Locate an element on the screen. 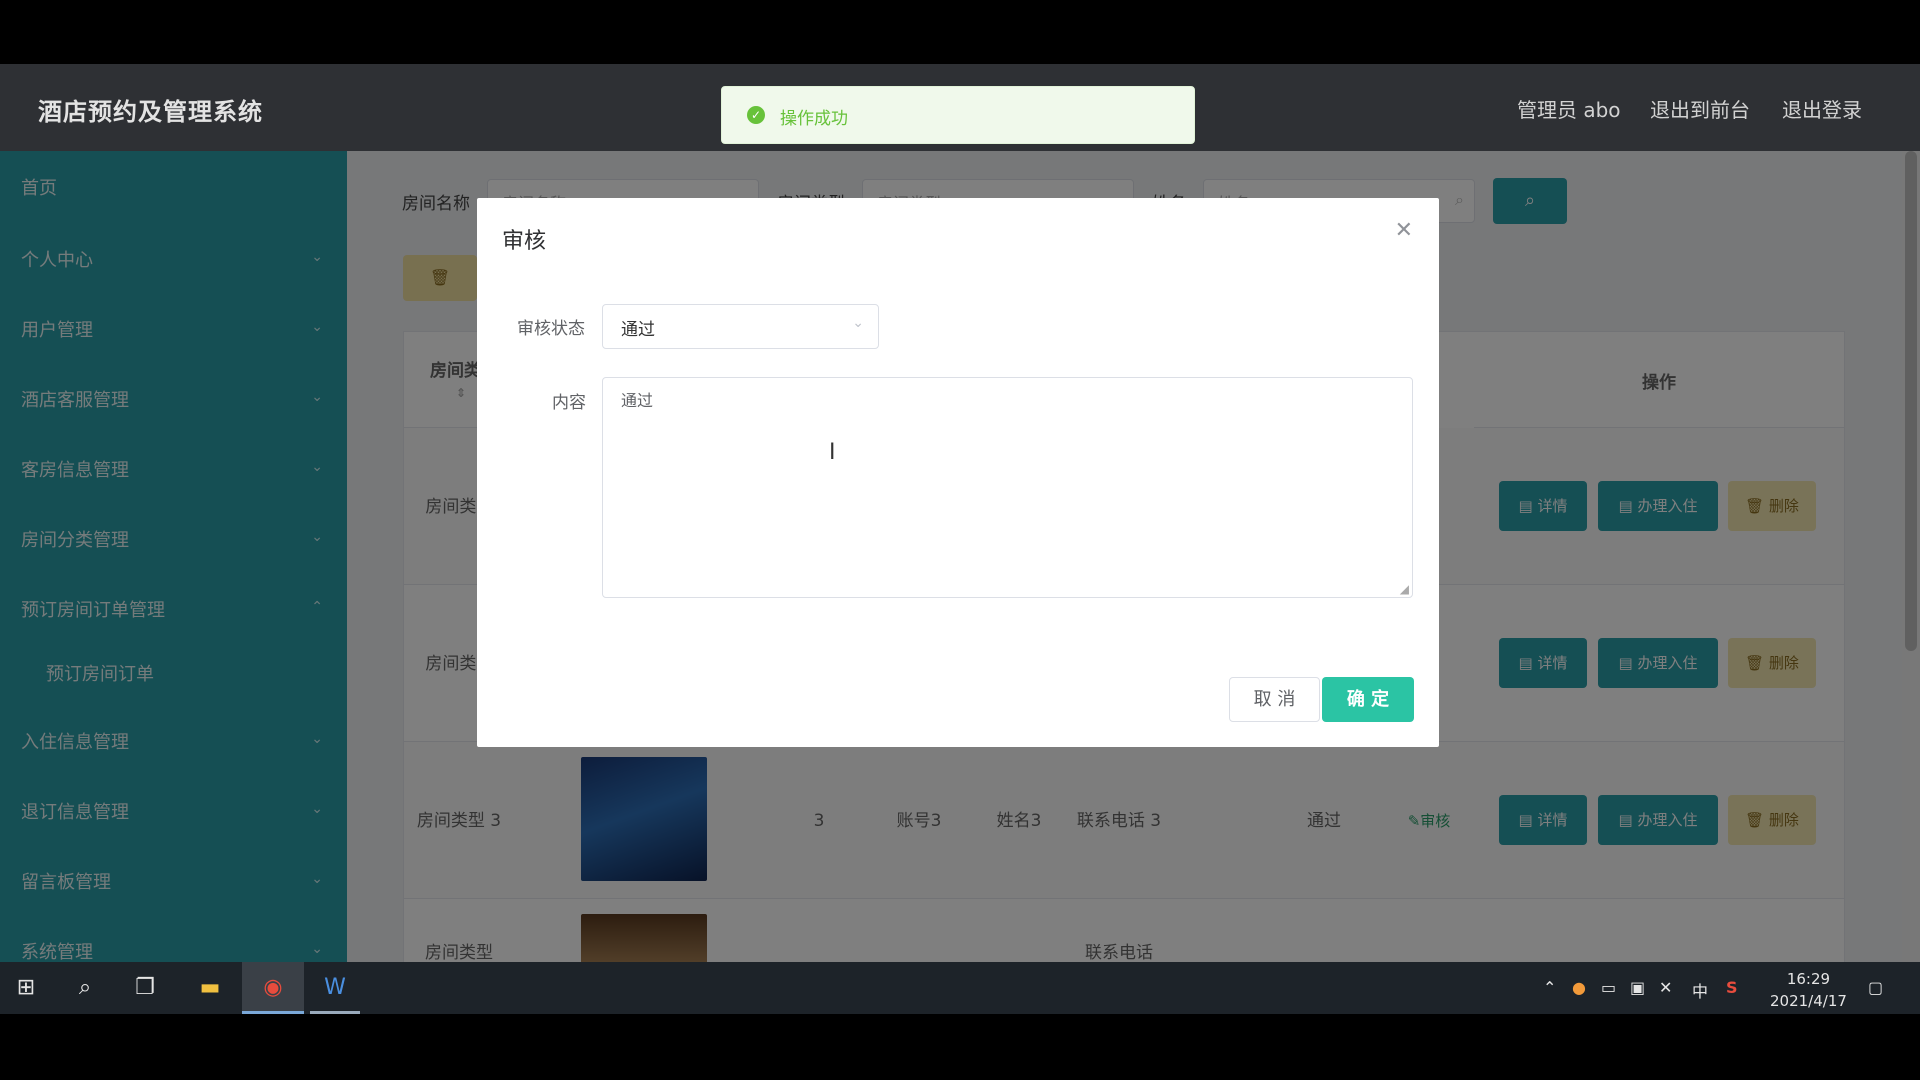 This screenshot has height=1080, width=1920. content-value: 通过 is located at coordinates (637, 400).